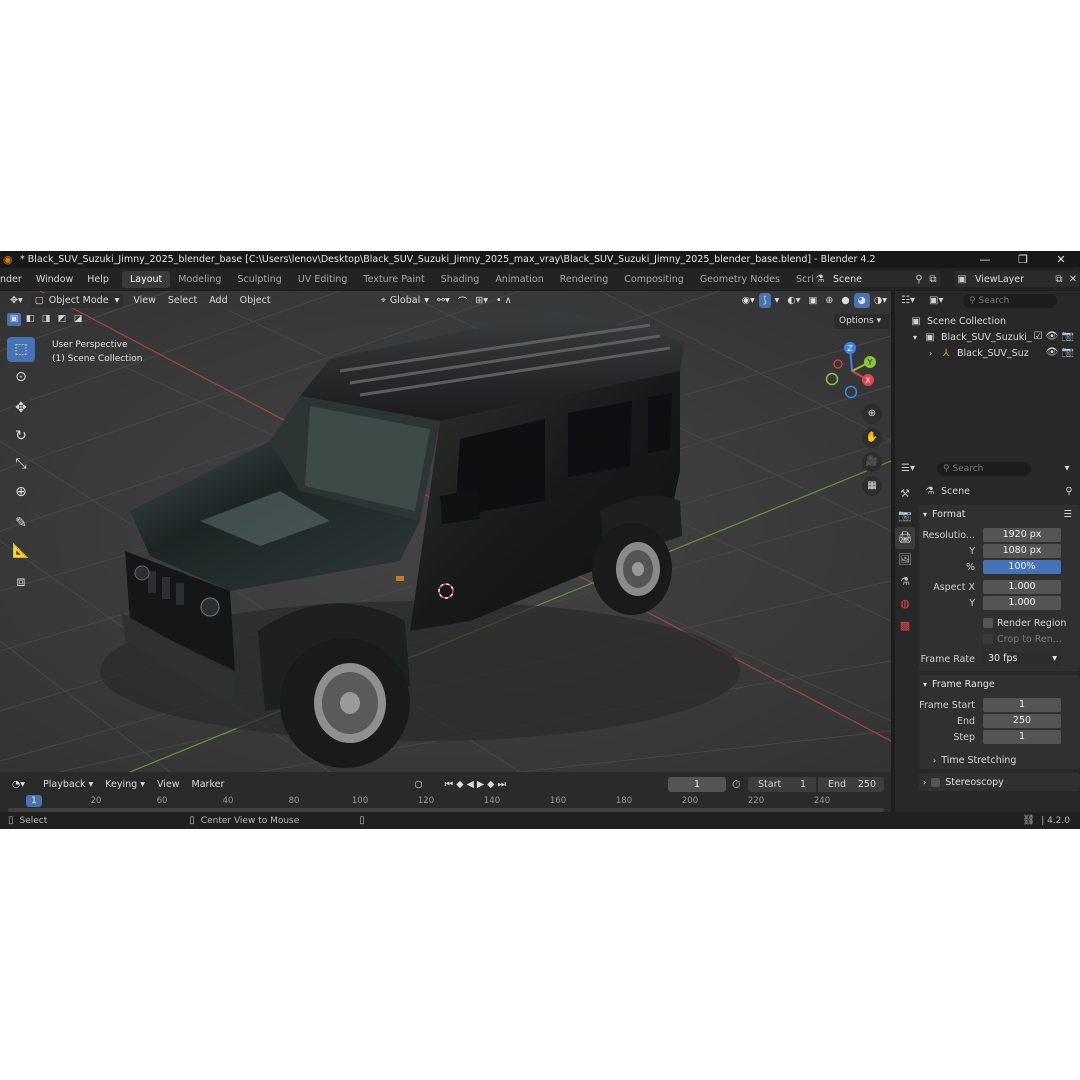 This screenshot has height=1080, width=1080. I want to click on scale-tool-icon: ⤡, so click(21, 464).